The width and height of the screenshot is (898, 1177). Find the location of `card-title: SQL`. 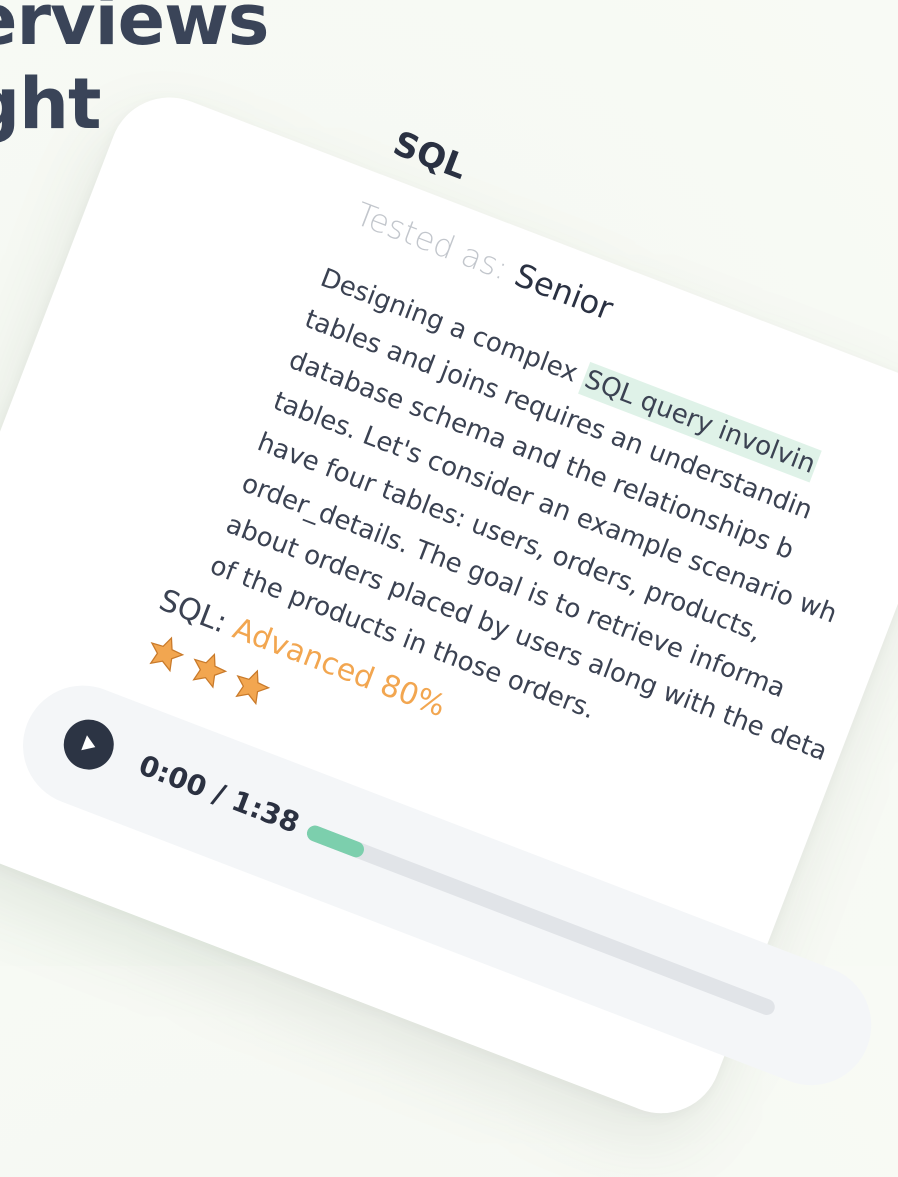

card-title: SQL is located at coordinates (430, 155).